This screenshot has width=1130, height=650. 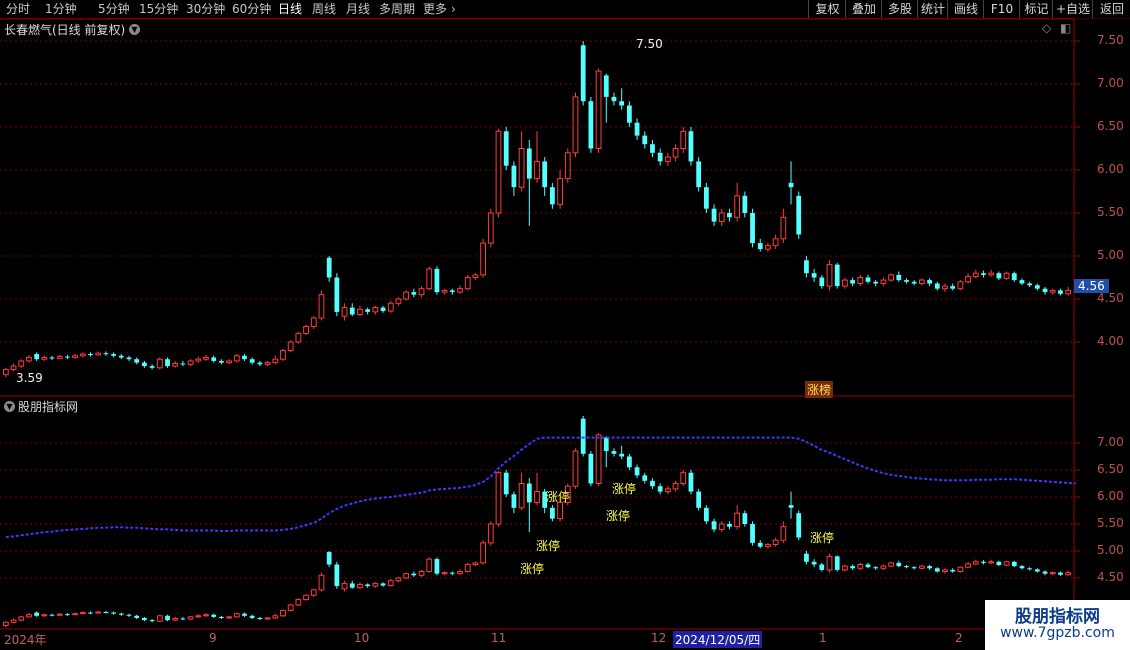 I want to click on watermark-title: 股朋指标网, so click(x=1057, y=617).